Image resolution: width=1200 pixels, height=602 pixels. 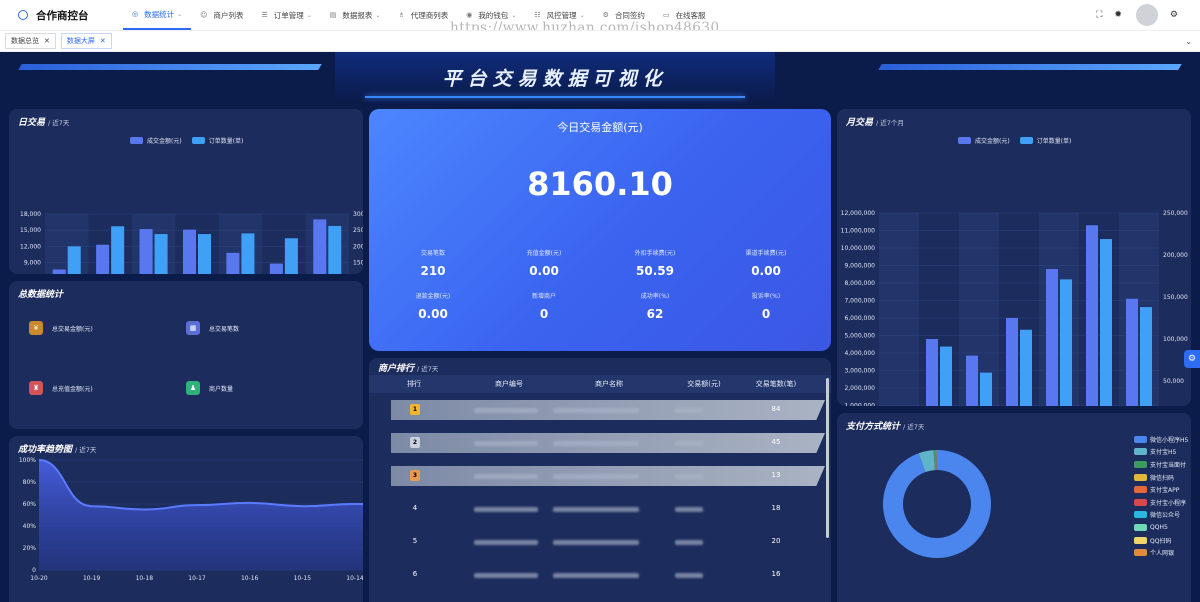 What do you see at coordinates (358, 263) in the screenshot?
I see `y-tick-right: 150` at bounding box center [358, 263].